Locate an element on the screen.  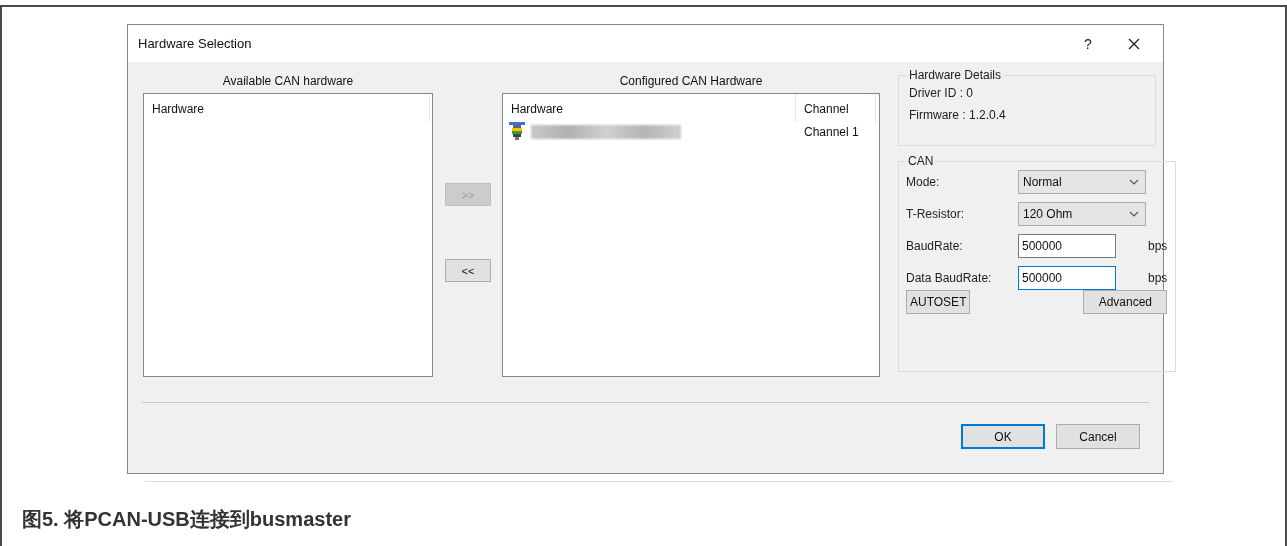
channel-cell-text: Channel 1 is located at coordinates (831, 132).